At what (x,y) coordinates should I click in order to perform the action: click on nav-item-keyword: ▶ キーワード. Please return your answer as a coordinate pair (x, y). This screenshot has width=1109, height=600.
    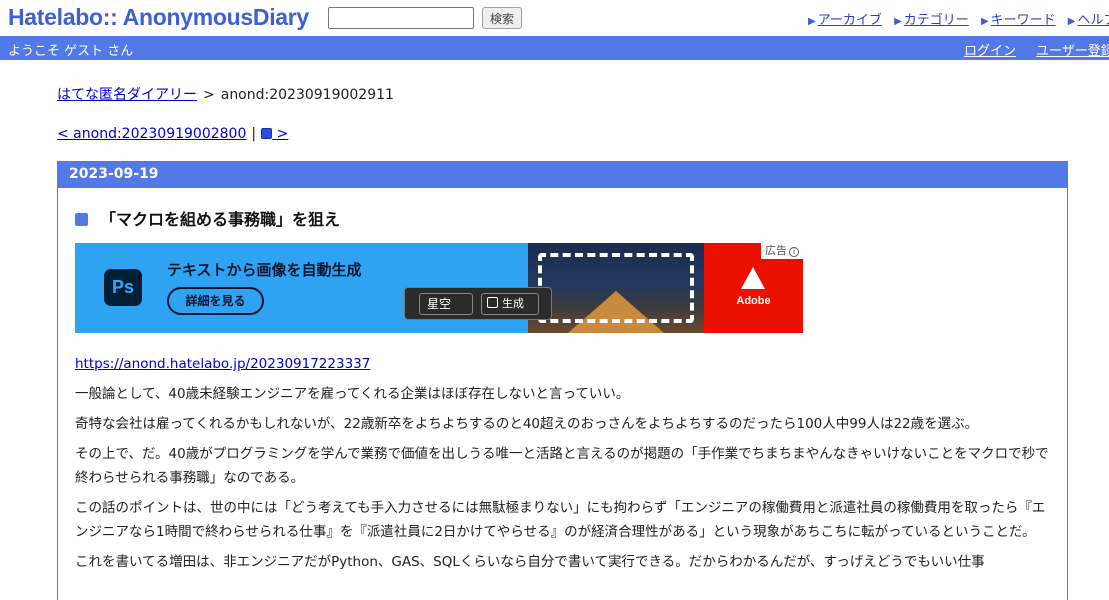
    Looking at the image, I should click on (1018, 18).